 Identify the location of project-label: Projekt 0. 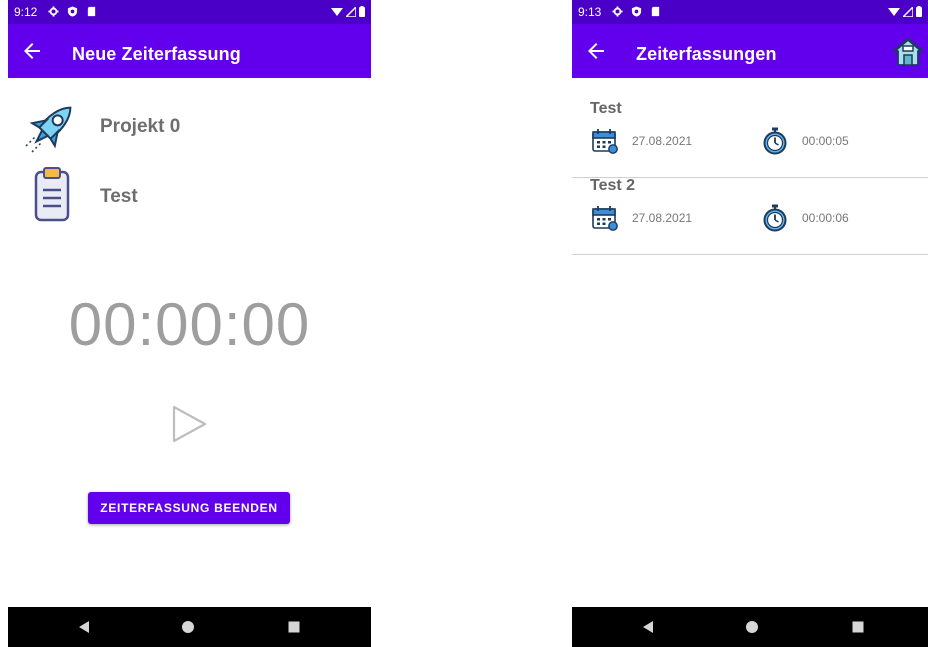
(140, 126).